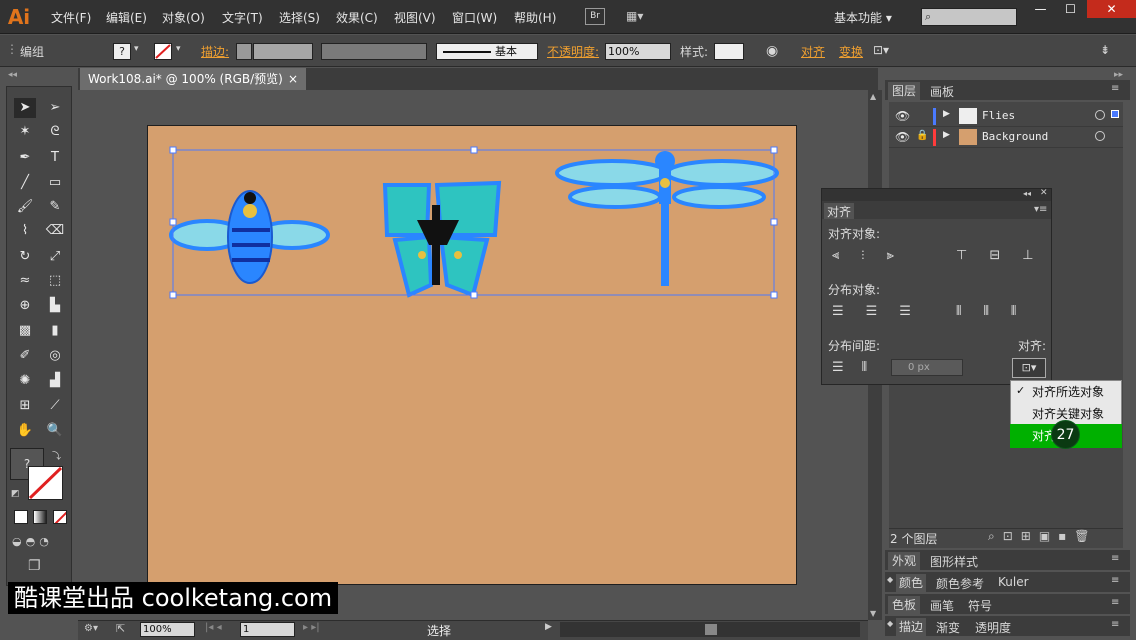 This screenshot has width=1136, height=640. Describe the element at coordinates (863, 17) in the screenshot. I see `workspace-switcher: 基本功能 ▾` at that location.